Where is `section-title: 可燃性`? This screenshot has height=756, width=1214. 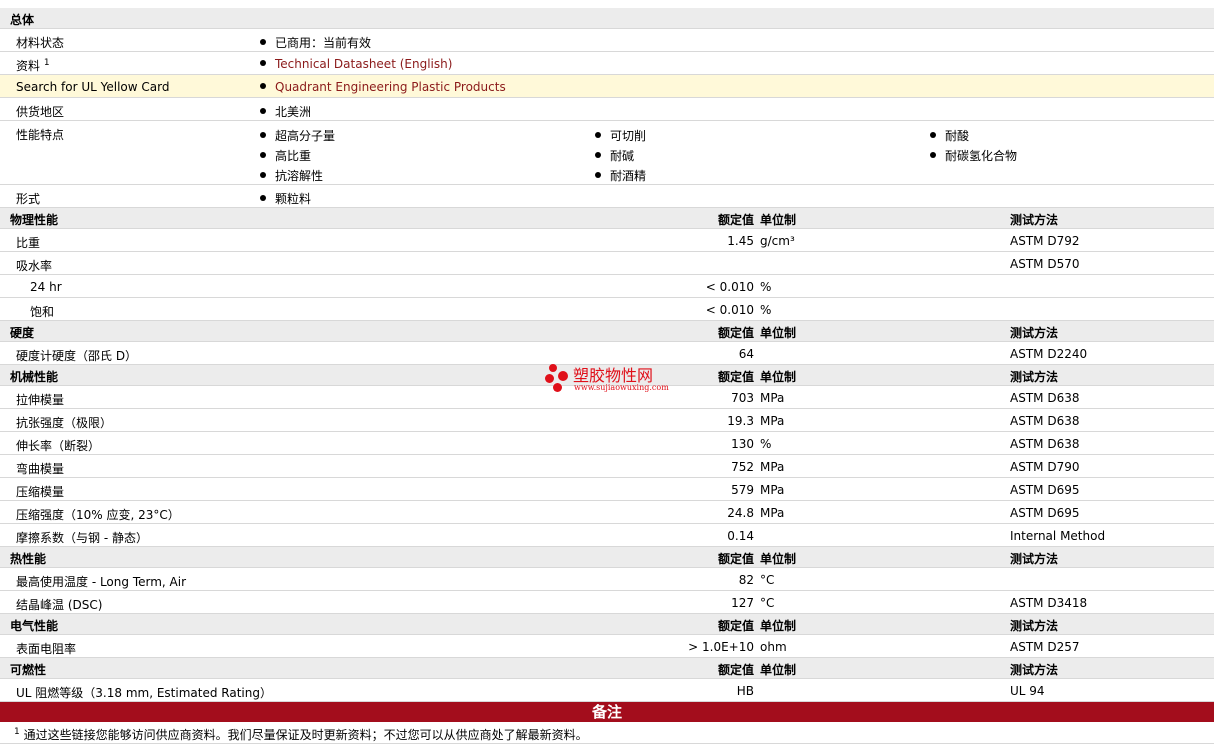
section-title: 可燃性 is located at coordinates (28, 670).